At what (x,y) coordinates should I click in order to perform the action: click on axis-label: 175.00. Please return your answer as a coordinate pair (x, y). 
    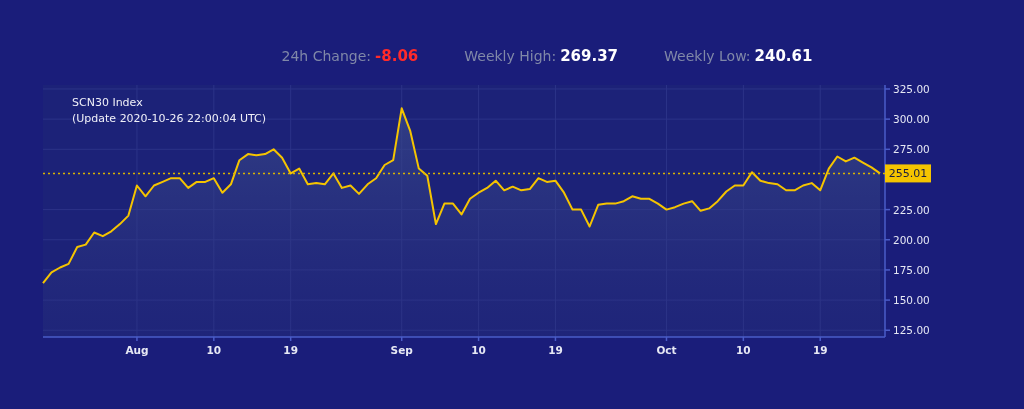
    Looking at the image, I should click on (911, 269).